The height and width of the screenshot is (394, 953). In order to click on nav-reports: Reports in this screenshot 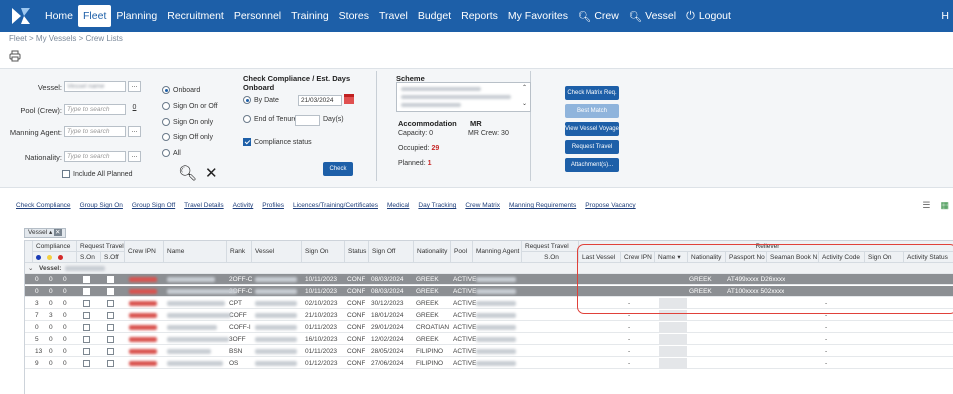, I will do `click(479, 16)`.